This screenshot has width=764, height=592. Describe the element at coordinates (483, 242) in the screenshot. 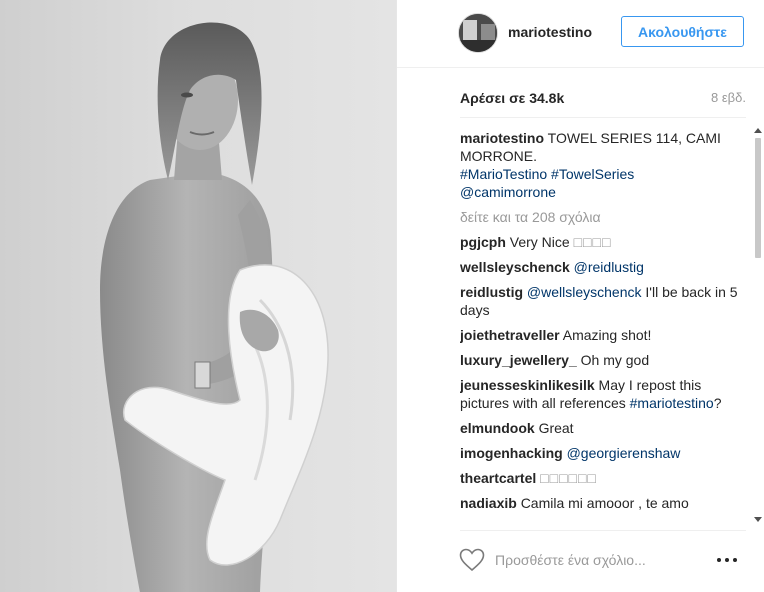

I see `comment-username: pgjcph` at that location.